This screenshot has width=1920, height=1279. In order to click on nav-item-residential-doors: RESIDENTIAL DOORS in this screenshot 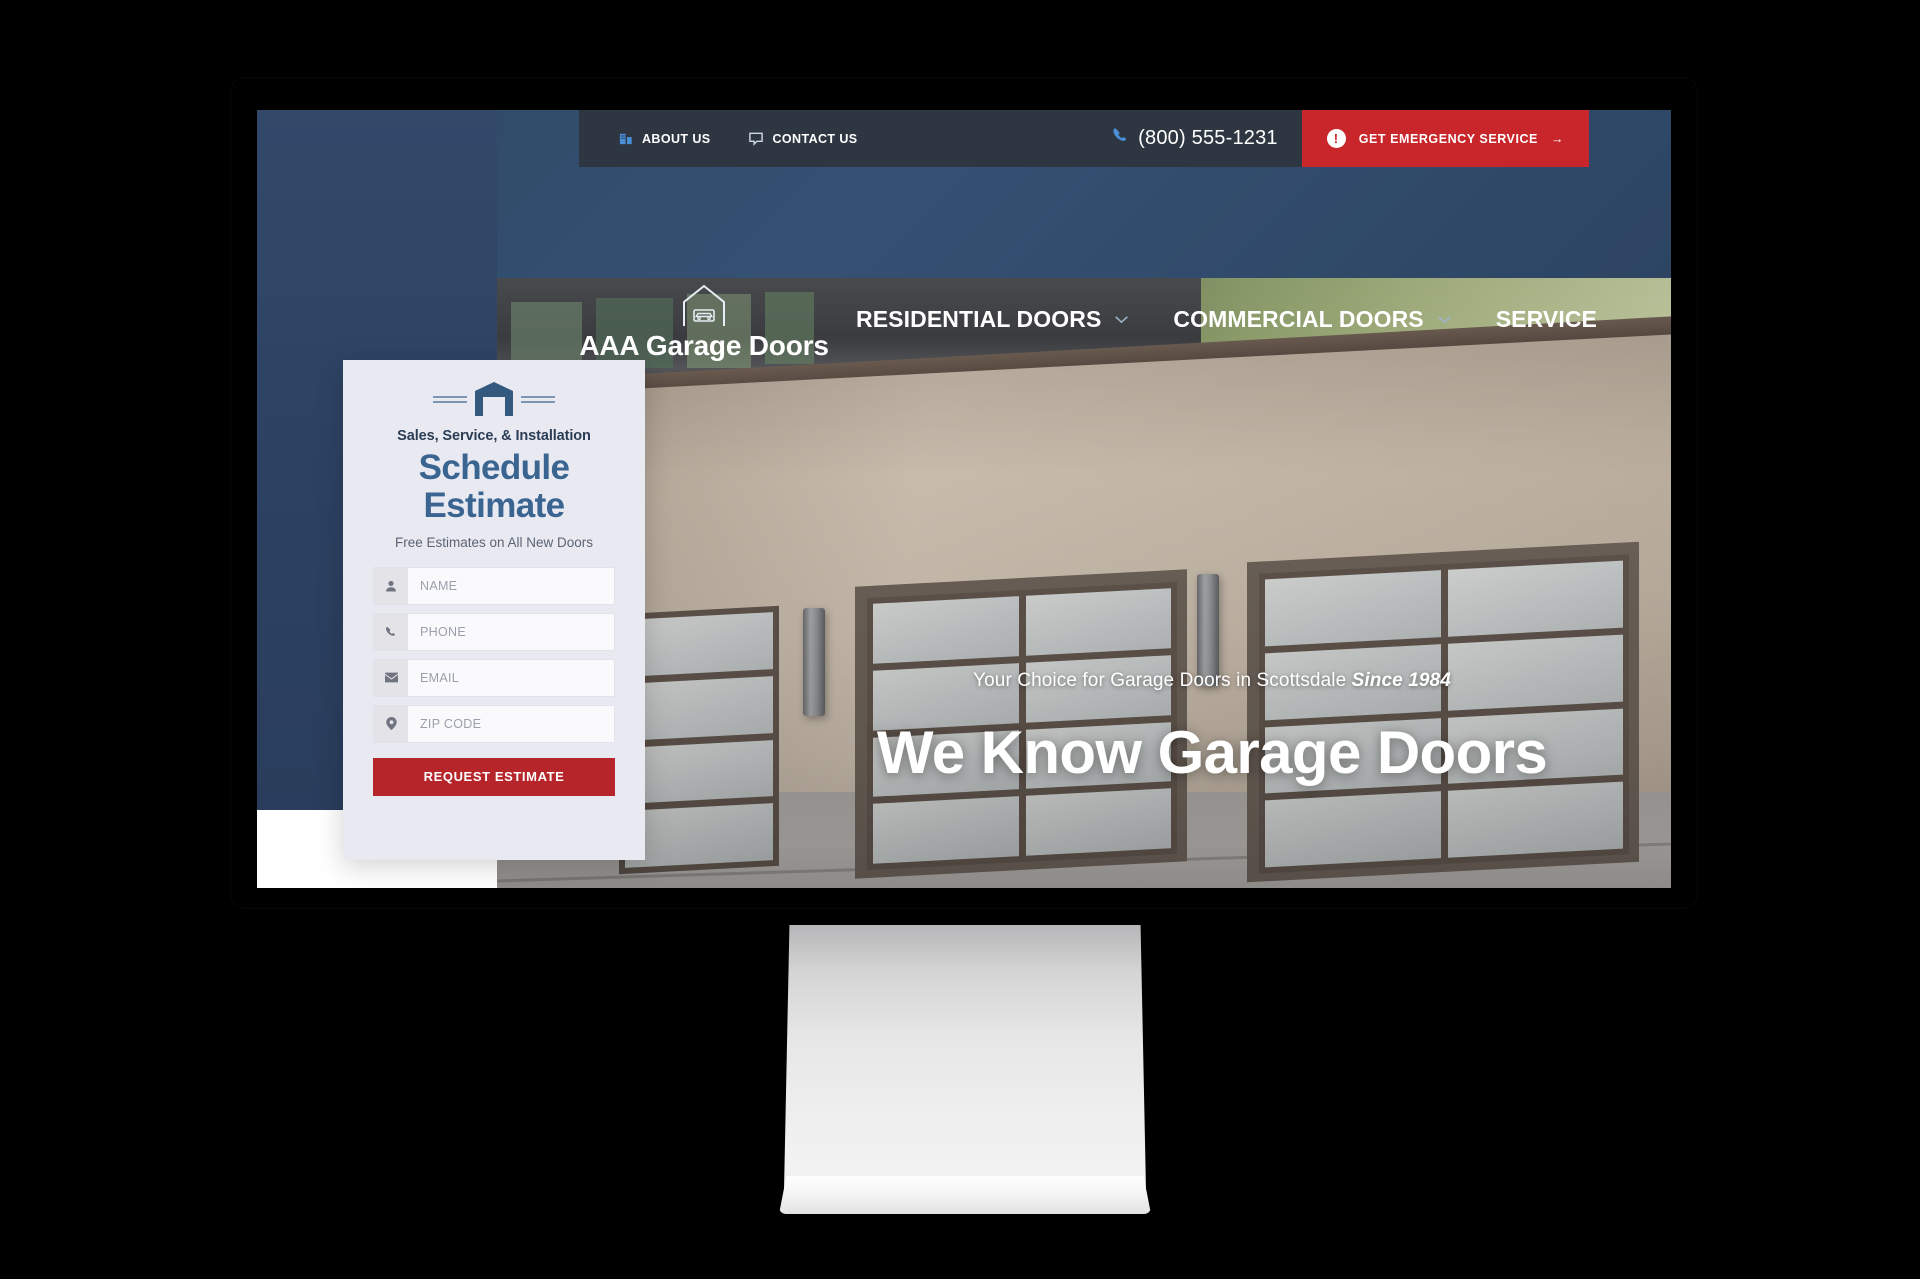, I will do `click(992, 319)`.